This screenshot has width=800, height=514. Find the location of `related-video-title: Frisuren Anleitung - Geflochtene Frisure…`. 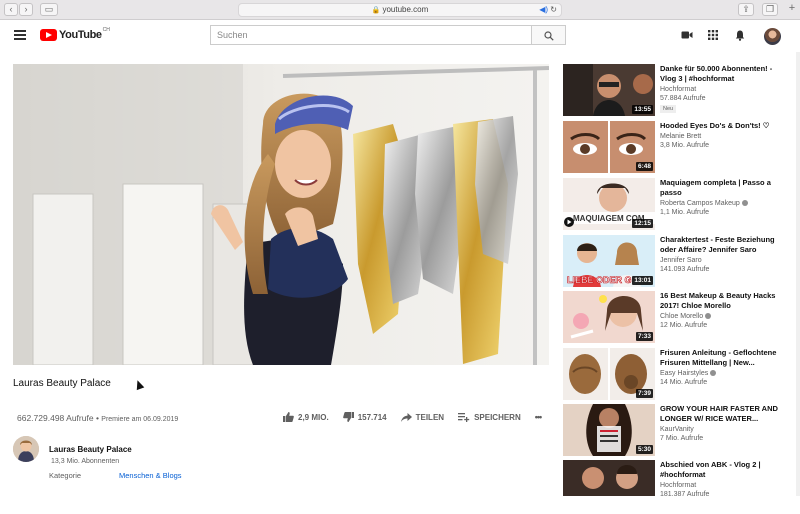

related-video-title: Frisuren Anleitung - Geflochtene Frisure… is located at coordinates (725, 357).